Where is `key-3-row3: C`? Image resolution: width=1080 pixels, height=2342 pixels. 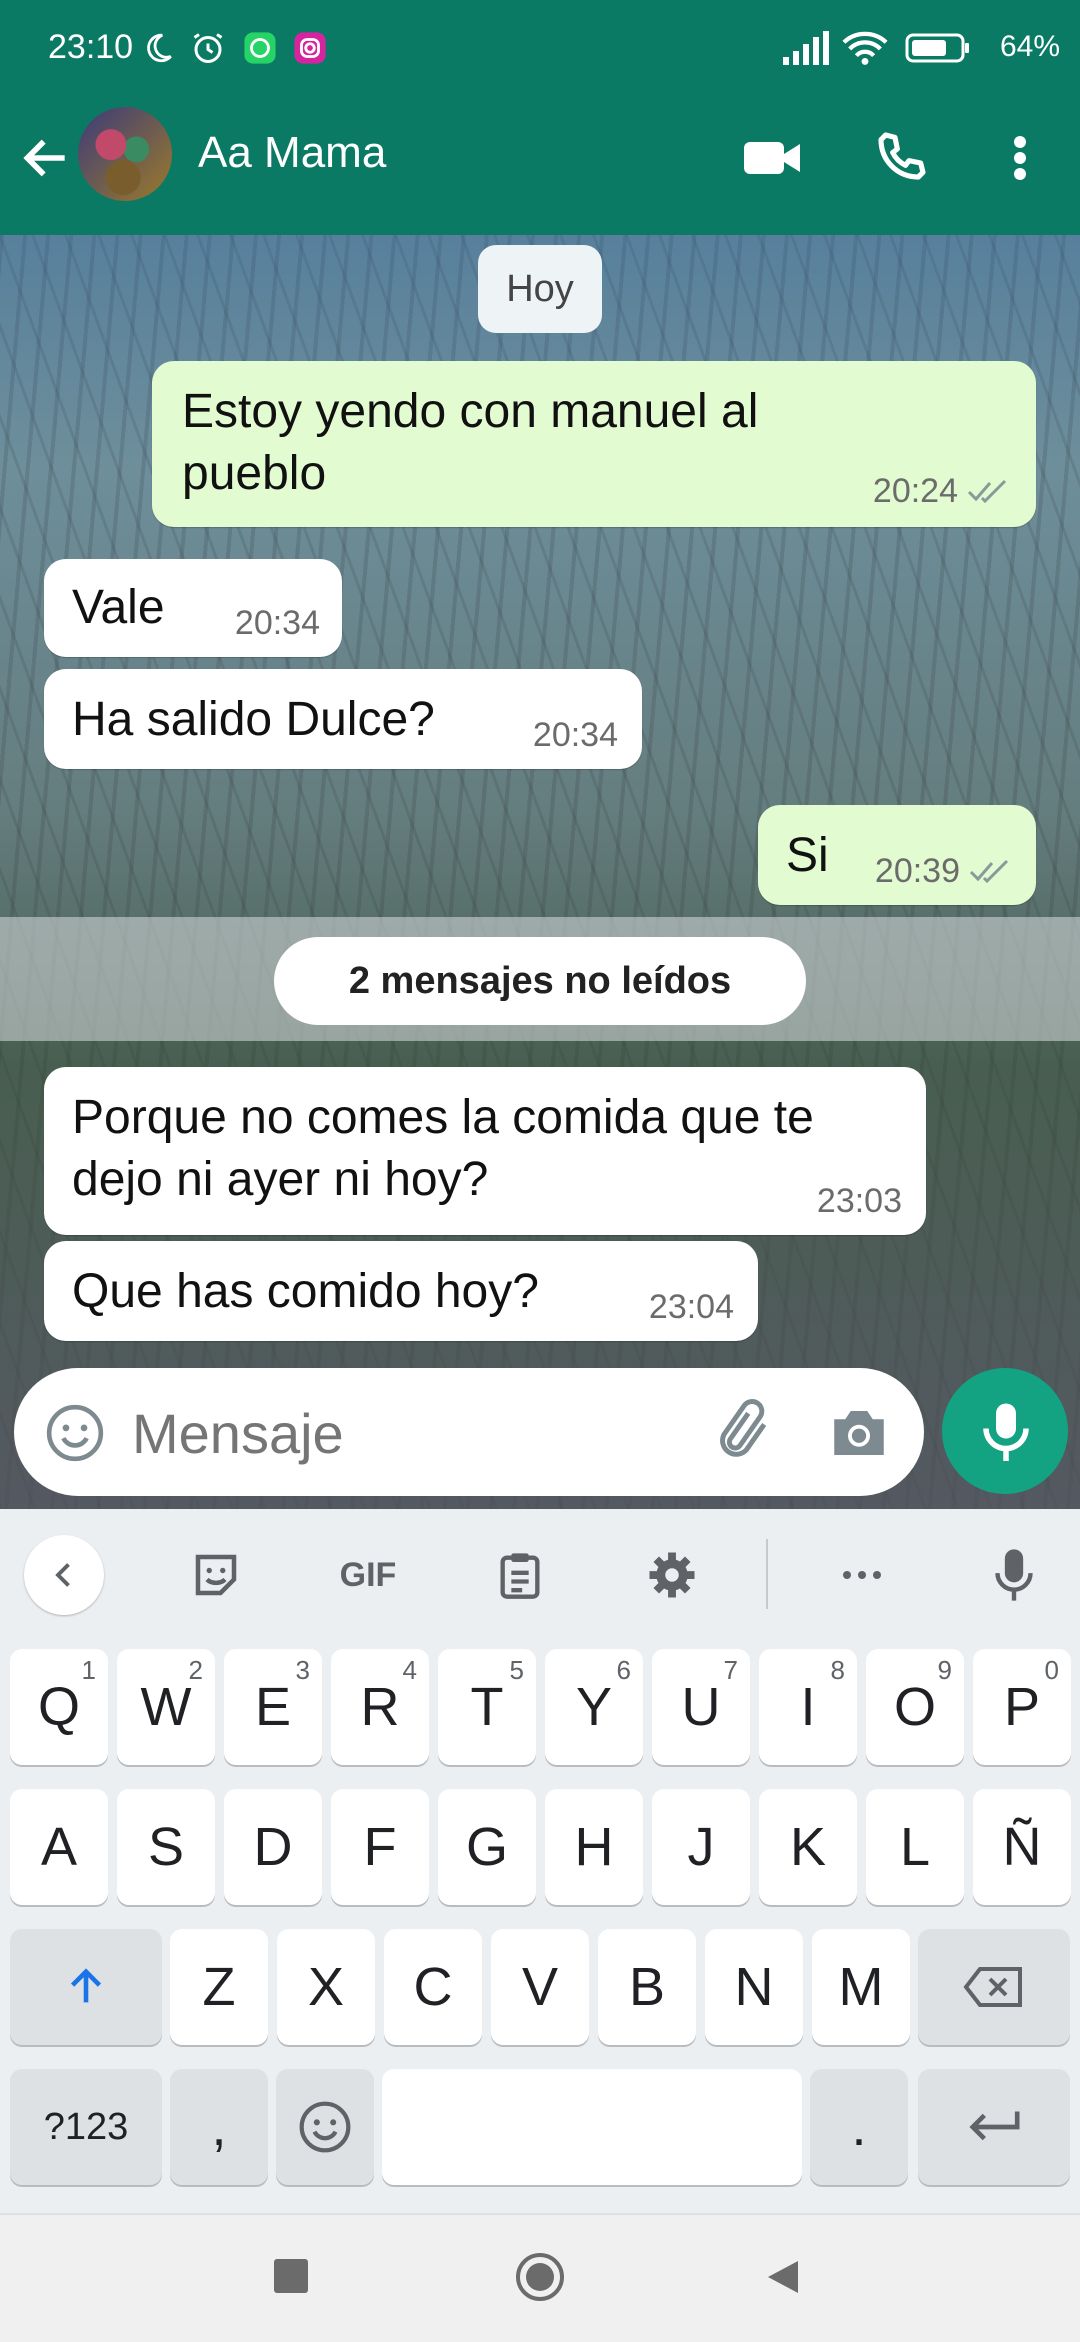 key-3-row3: C is located at coordinates (433, 1987).